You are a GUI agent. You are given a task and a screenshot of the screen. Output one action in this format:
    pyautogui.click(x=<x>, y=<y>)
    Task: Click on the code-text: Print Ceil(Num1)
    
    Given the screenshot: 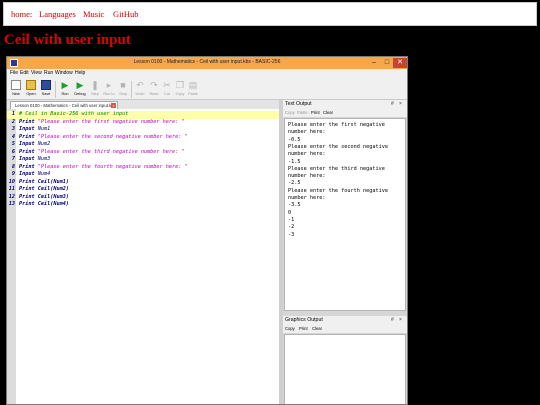 What is the action you would take?
    pyautogui.click(x=44, y=183)
    